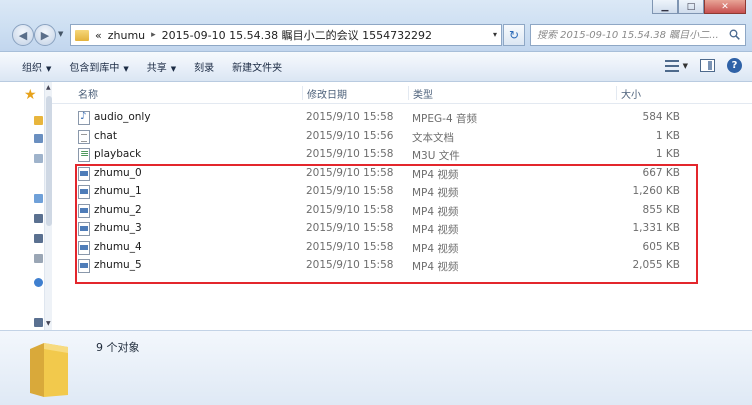  What do you see at coordinates (667, 154) in the screenshot?
I see `file-size: 1 KB` at bounding box center [667, 154].